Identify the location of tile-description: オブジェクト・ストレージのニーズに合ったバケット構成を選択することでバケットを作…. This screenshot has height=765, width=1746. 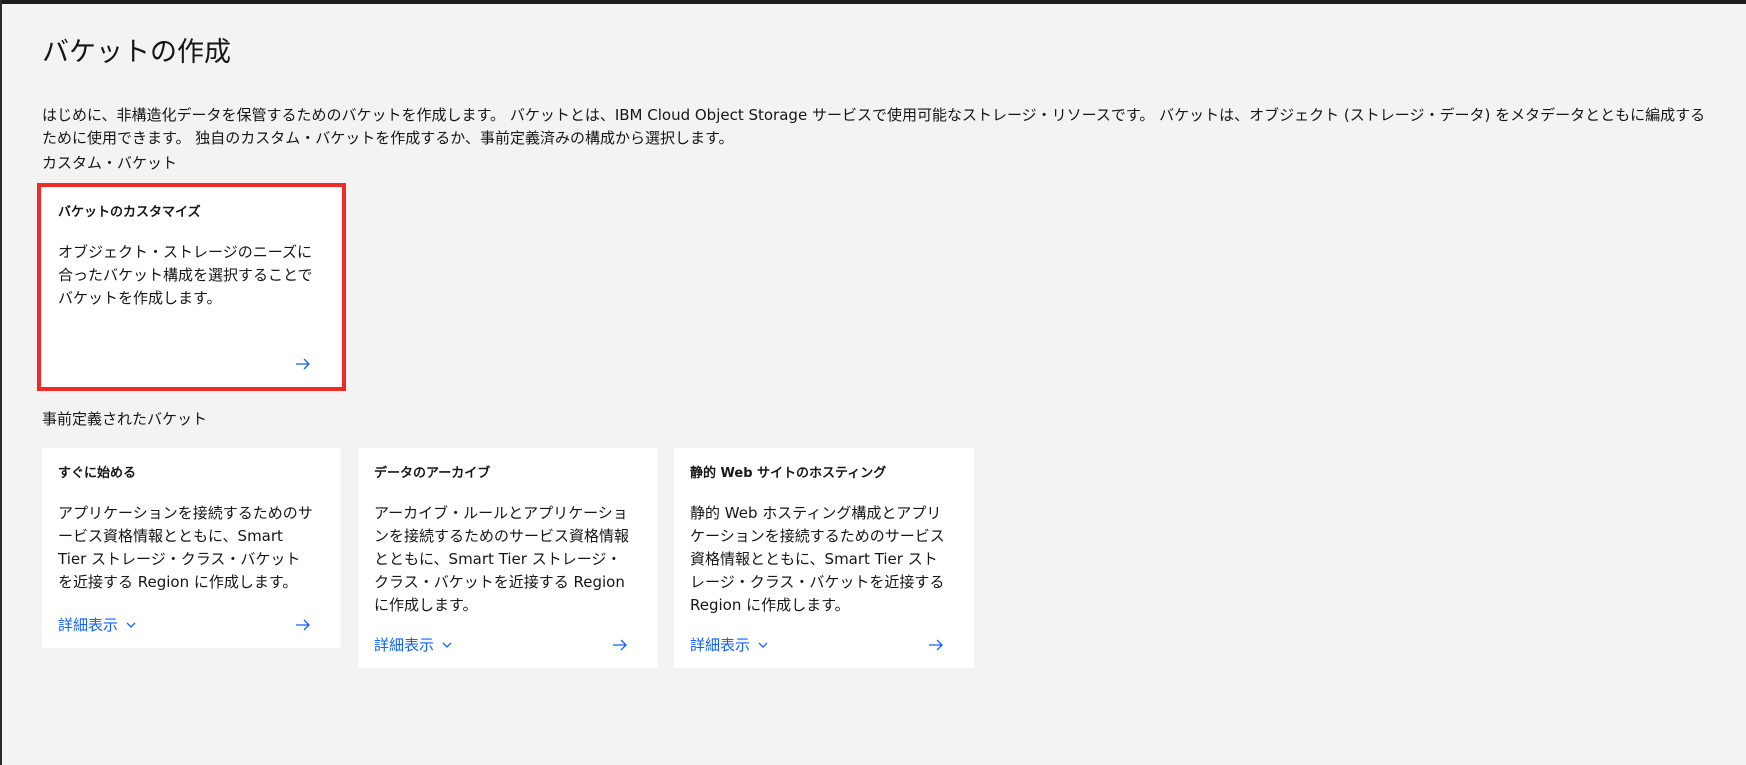
(185, 275).